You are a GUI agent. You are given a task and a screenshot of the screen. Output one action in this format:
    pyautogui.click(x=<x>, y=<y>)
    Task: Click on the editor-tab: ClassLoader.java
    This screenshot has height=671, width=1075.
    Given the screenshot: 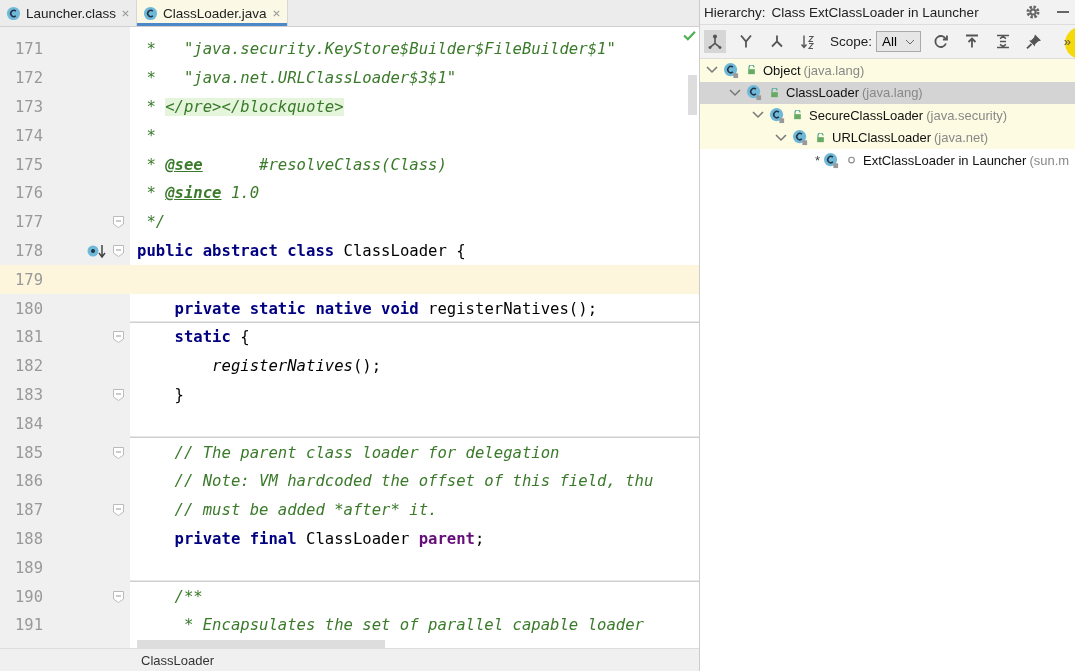 What is the action you would take?
    pyautogui.click(x=212, y=13)
    